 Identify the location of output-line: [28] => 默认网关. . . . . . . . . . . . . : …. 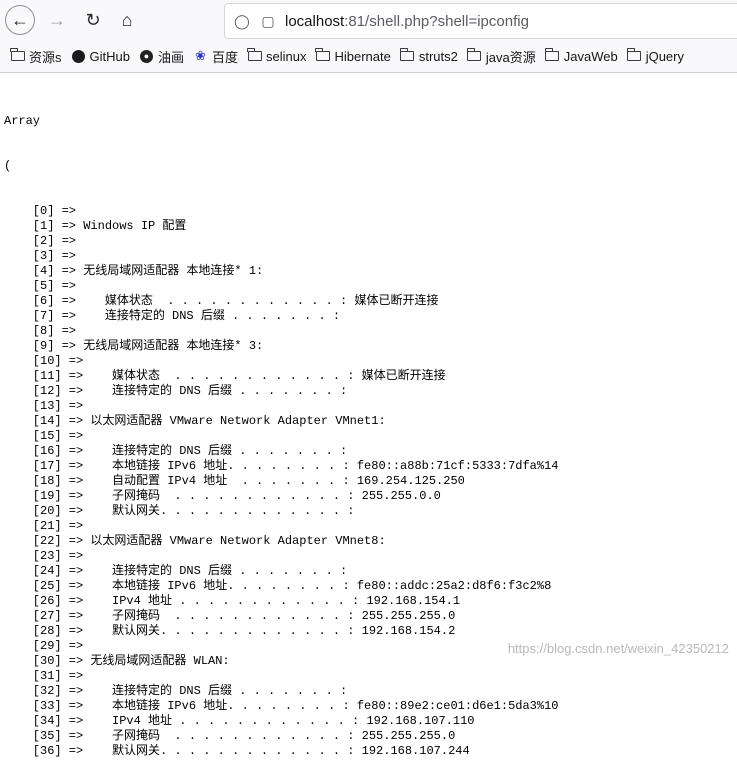
(230, 631).